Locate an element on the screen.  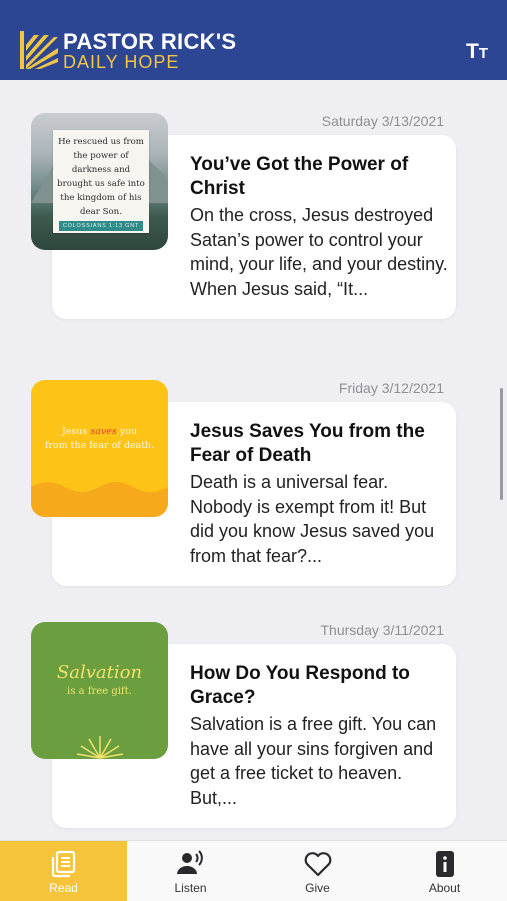
thumbnail-word: you is located at coordinates (128, 431).